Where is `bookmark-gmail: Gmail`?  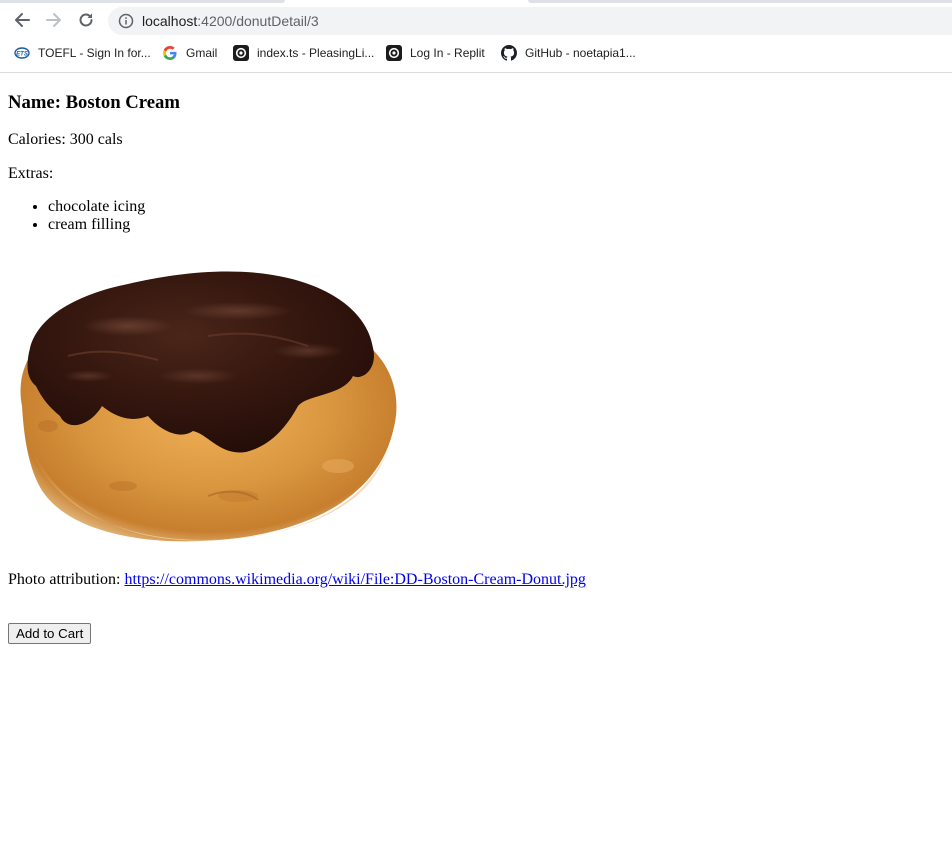 bookmark-gmail: Gmail is located at coordinates (189, 53).